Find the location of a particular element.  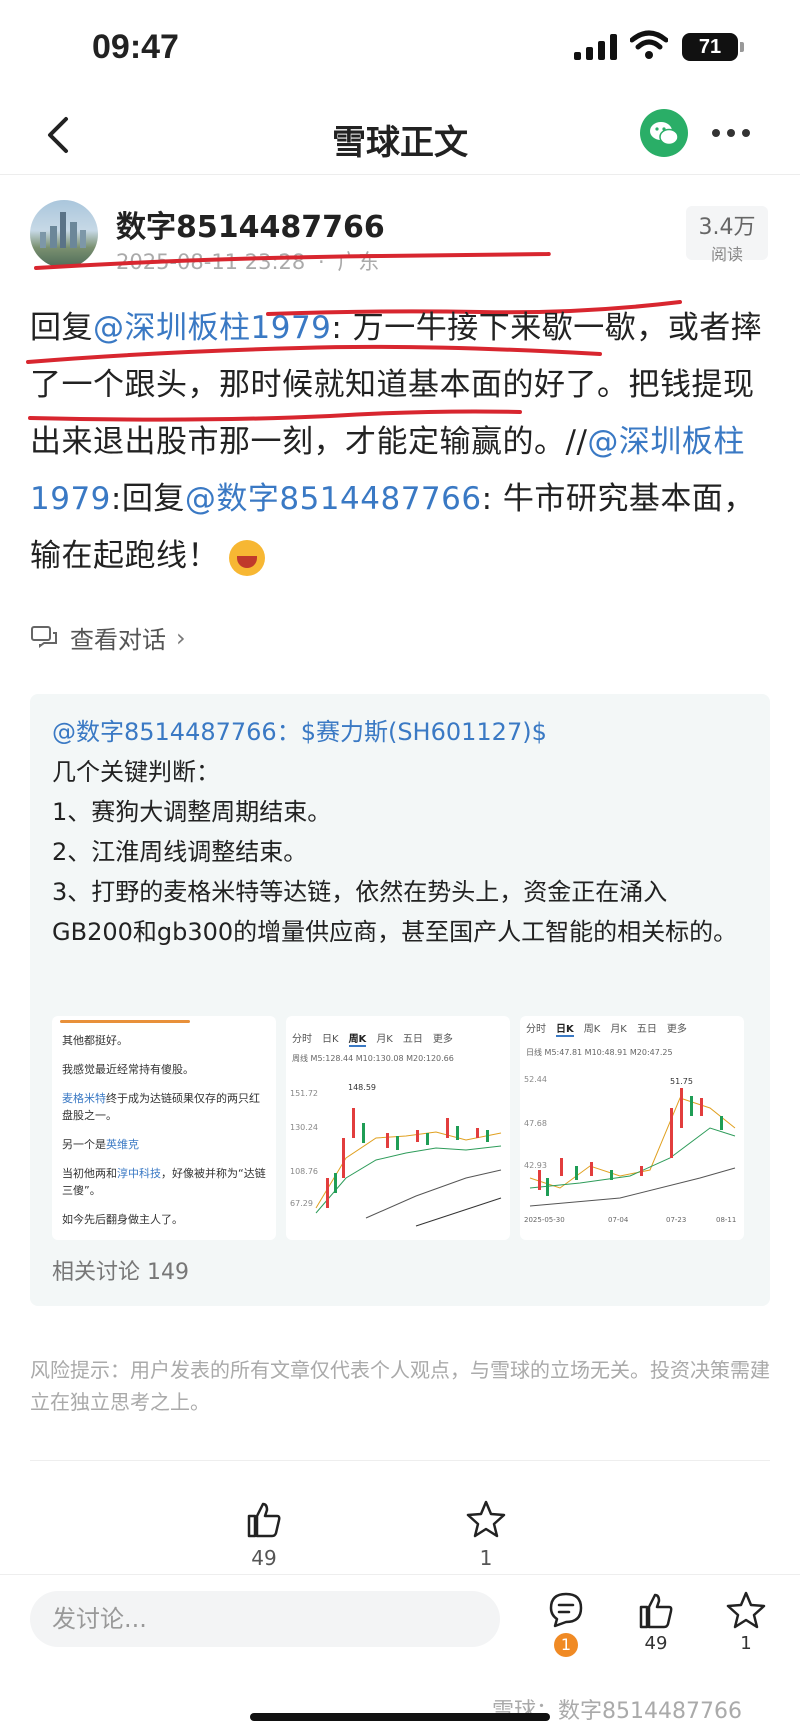

price-label: 151.72 is located at coordinates (304, 1093).